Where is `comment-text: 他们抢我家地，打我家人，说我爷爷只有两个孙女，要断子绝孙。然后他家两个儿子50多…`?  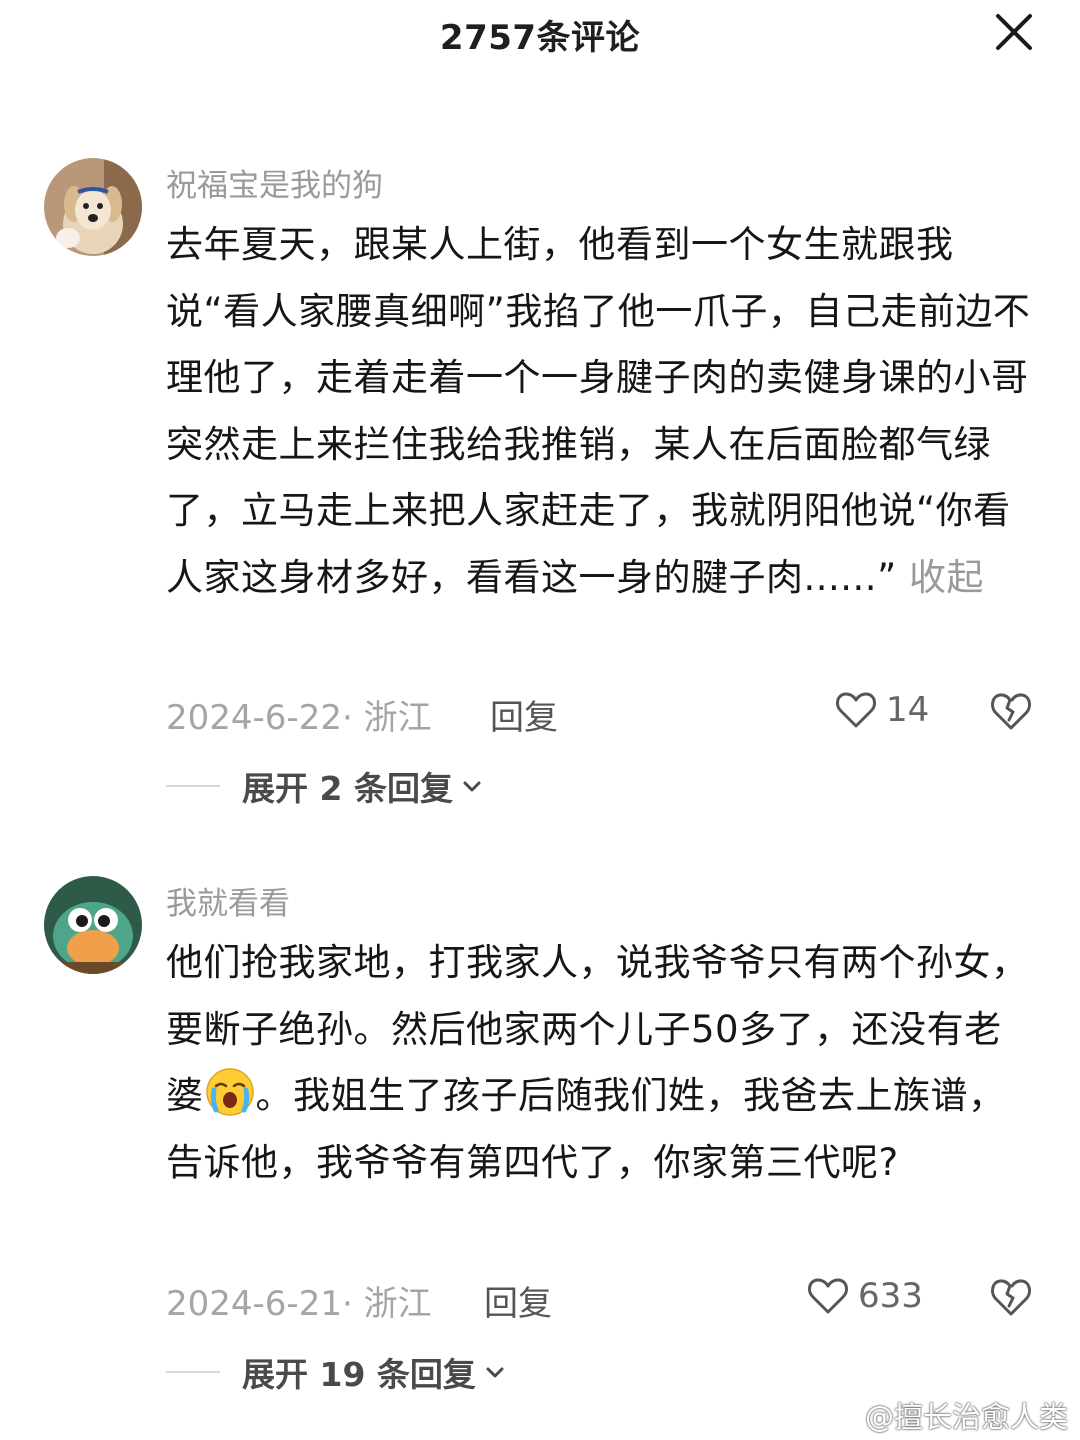 comment-text: 他们抢我家地，打我家人，说我爷爷只有两个孙女，要断子绝孙。然后他家两个儿子50多… is located at coordinates (601, 1063).